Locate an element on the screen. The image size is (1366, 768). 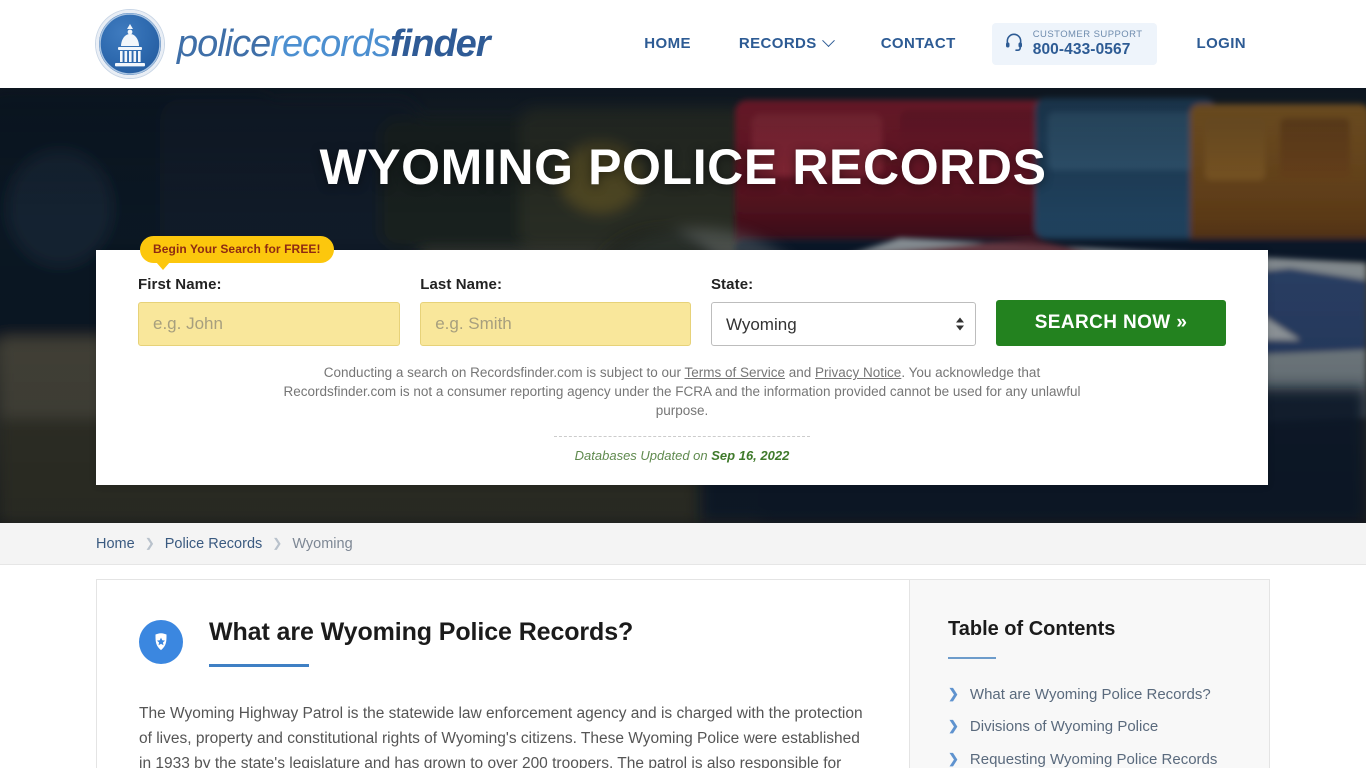
nav-item-home-label: HOME is located at coordinates (667, 44).